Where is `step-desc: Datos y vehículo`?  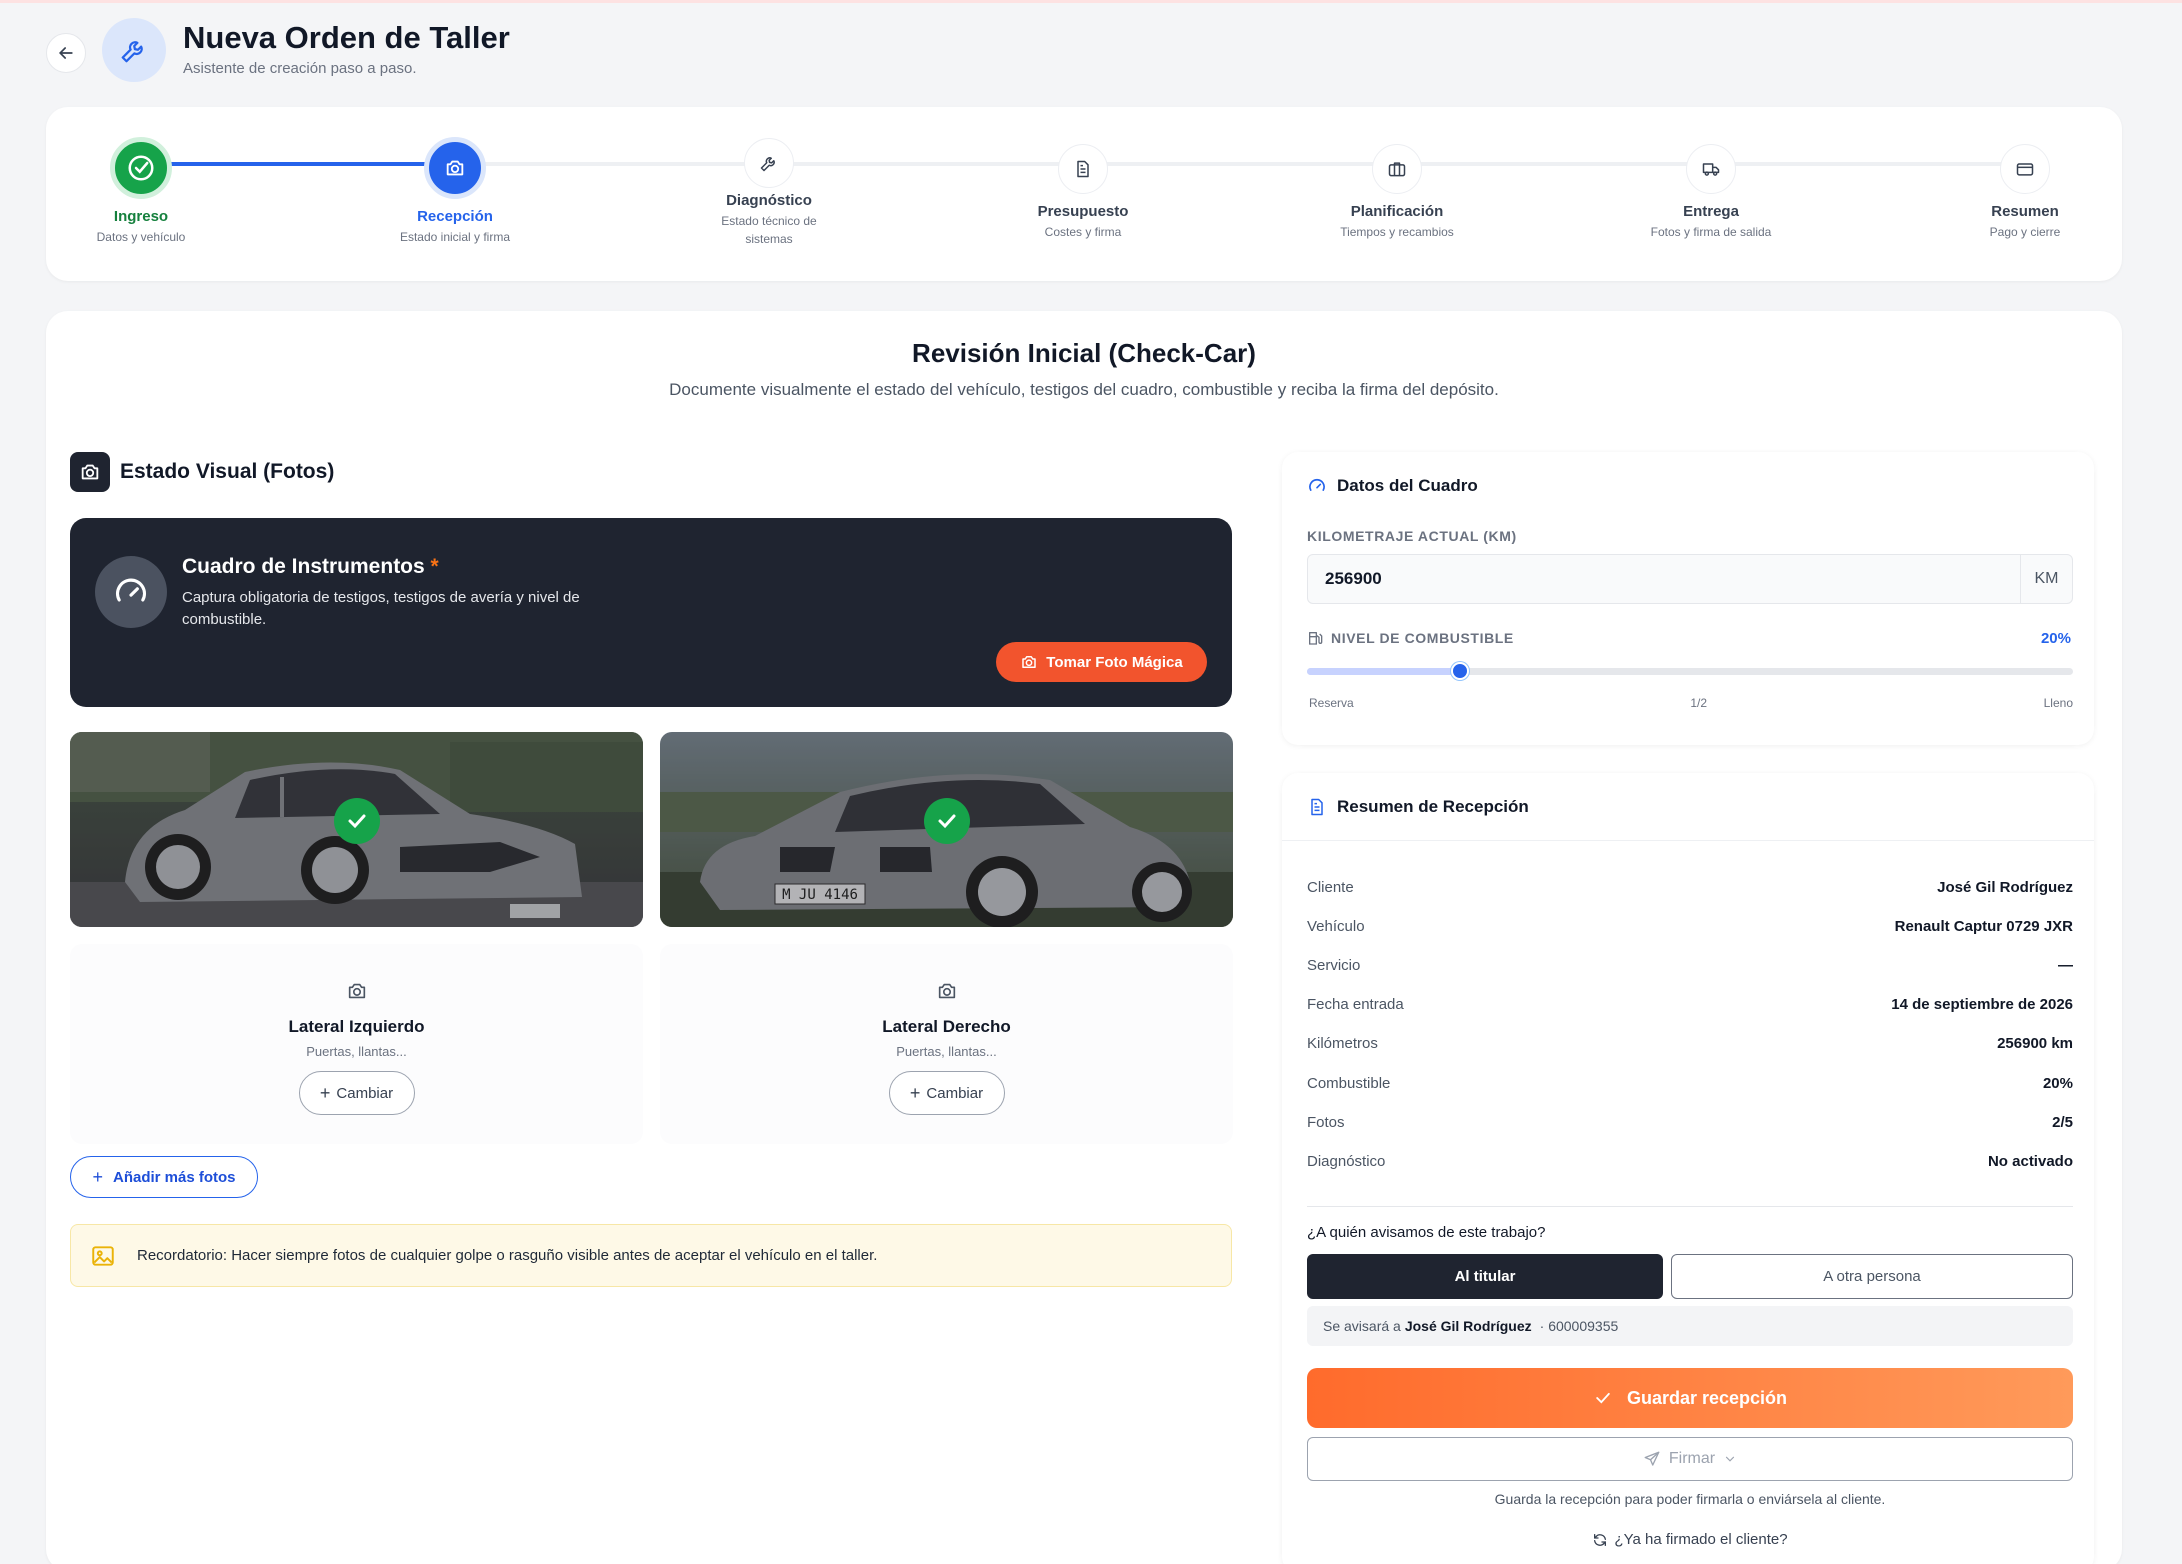 step-desc: Datos y vehículo is located at coordinates (141, 237).